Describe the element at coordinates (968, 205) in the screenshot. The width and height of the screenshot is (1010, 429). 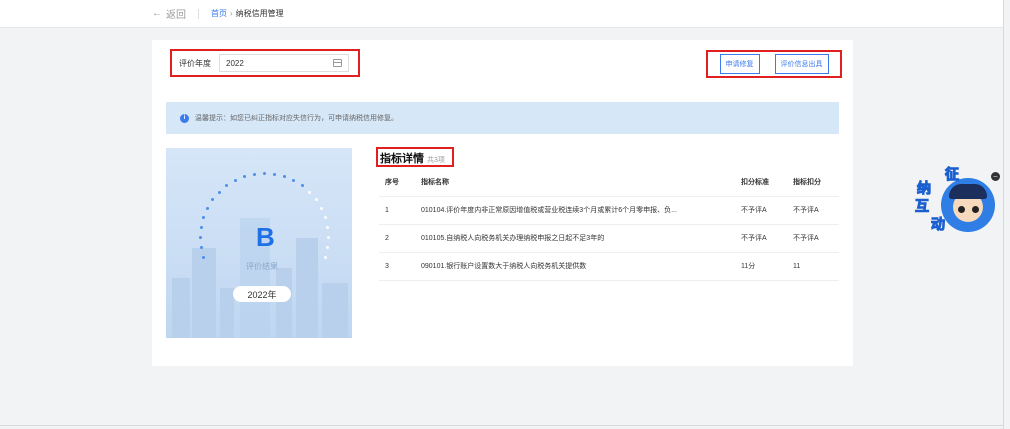
I see `mascot-avatar` at that location.